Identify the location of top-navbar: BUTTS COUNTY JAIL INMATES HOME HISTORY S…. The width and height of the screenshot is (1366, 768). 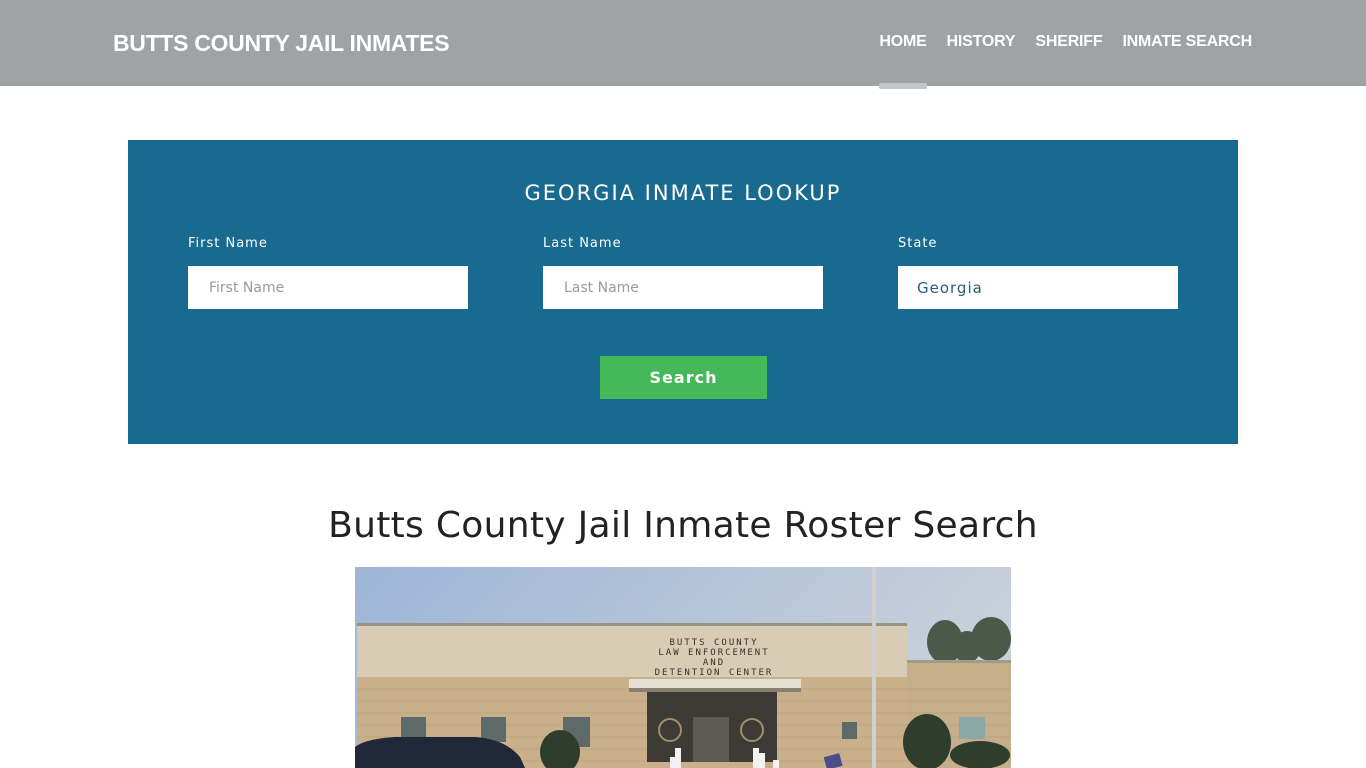
(683, 44).